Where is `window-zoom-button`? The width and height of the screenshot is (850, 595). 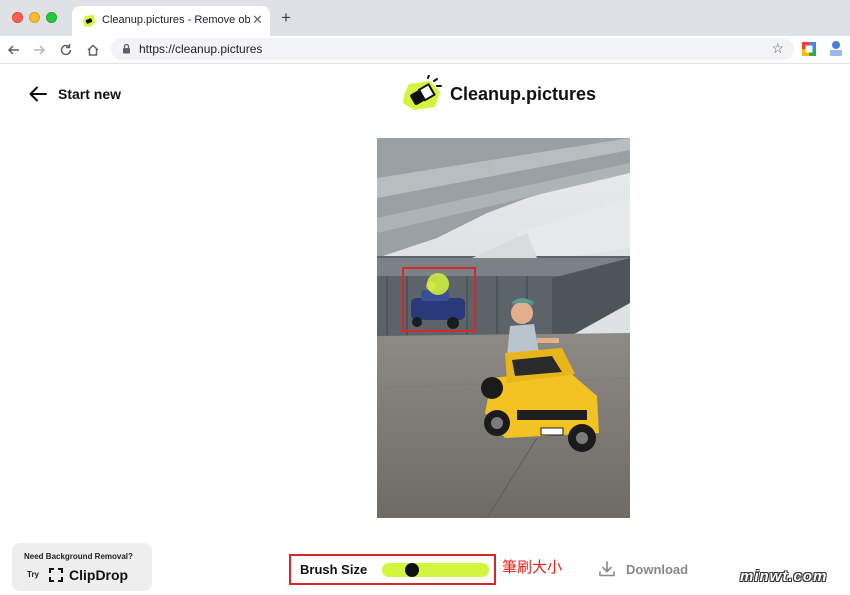
window-zoom-button is located at coordinates (51, 17).